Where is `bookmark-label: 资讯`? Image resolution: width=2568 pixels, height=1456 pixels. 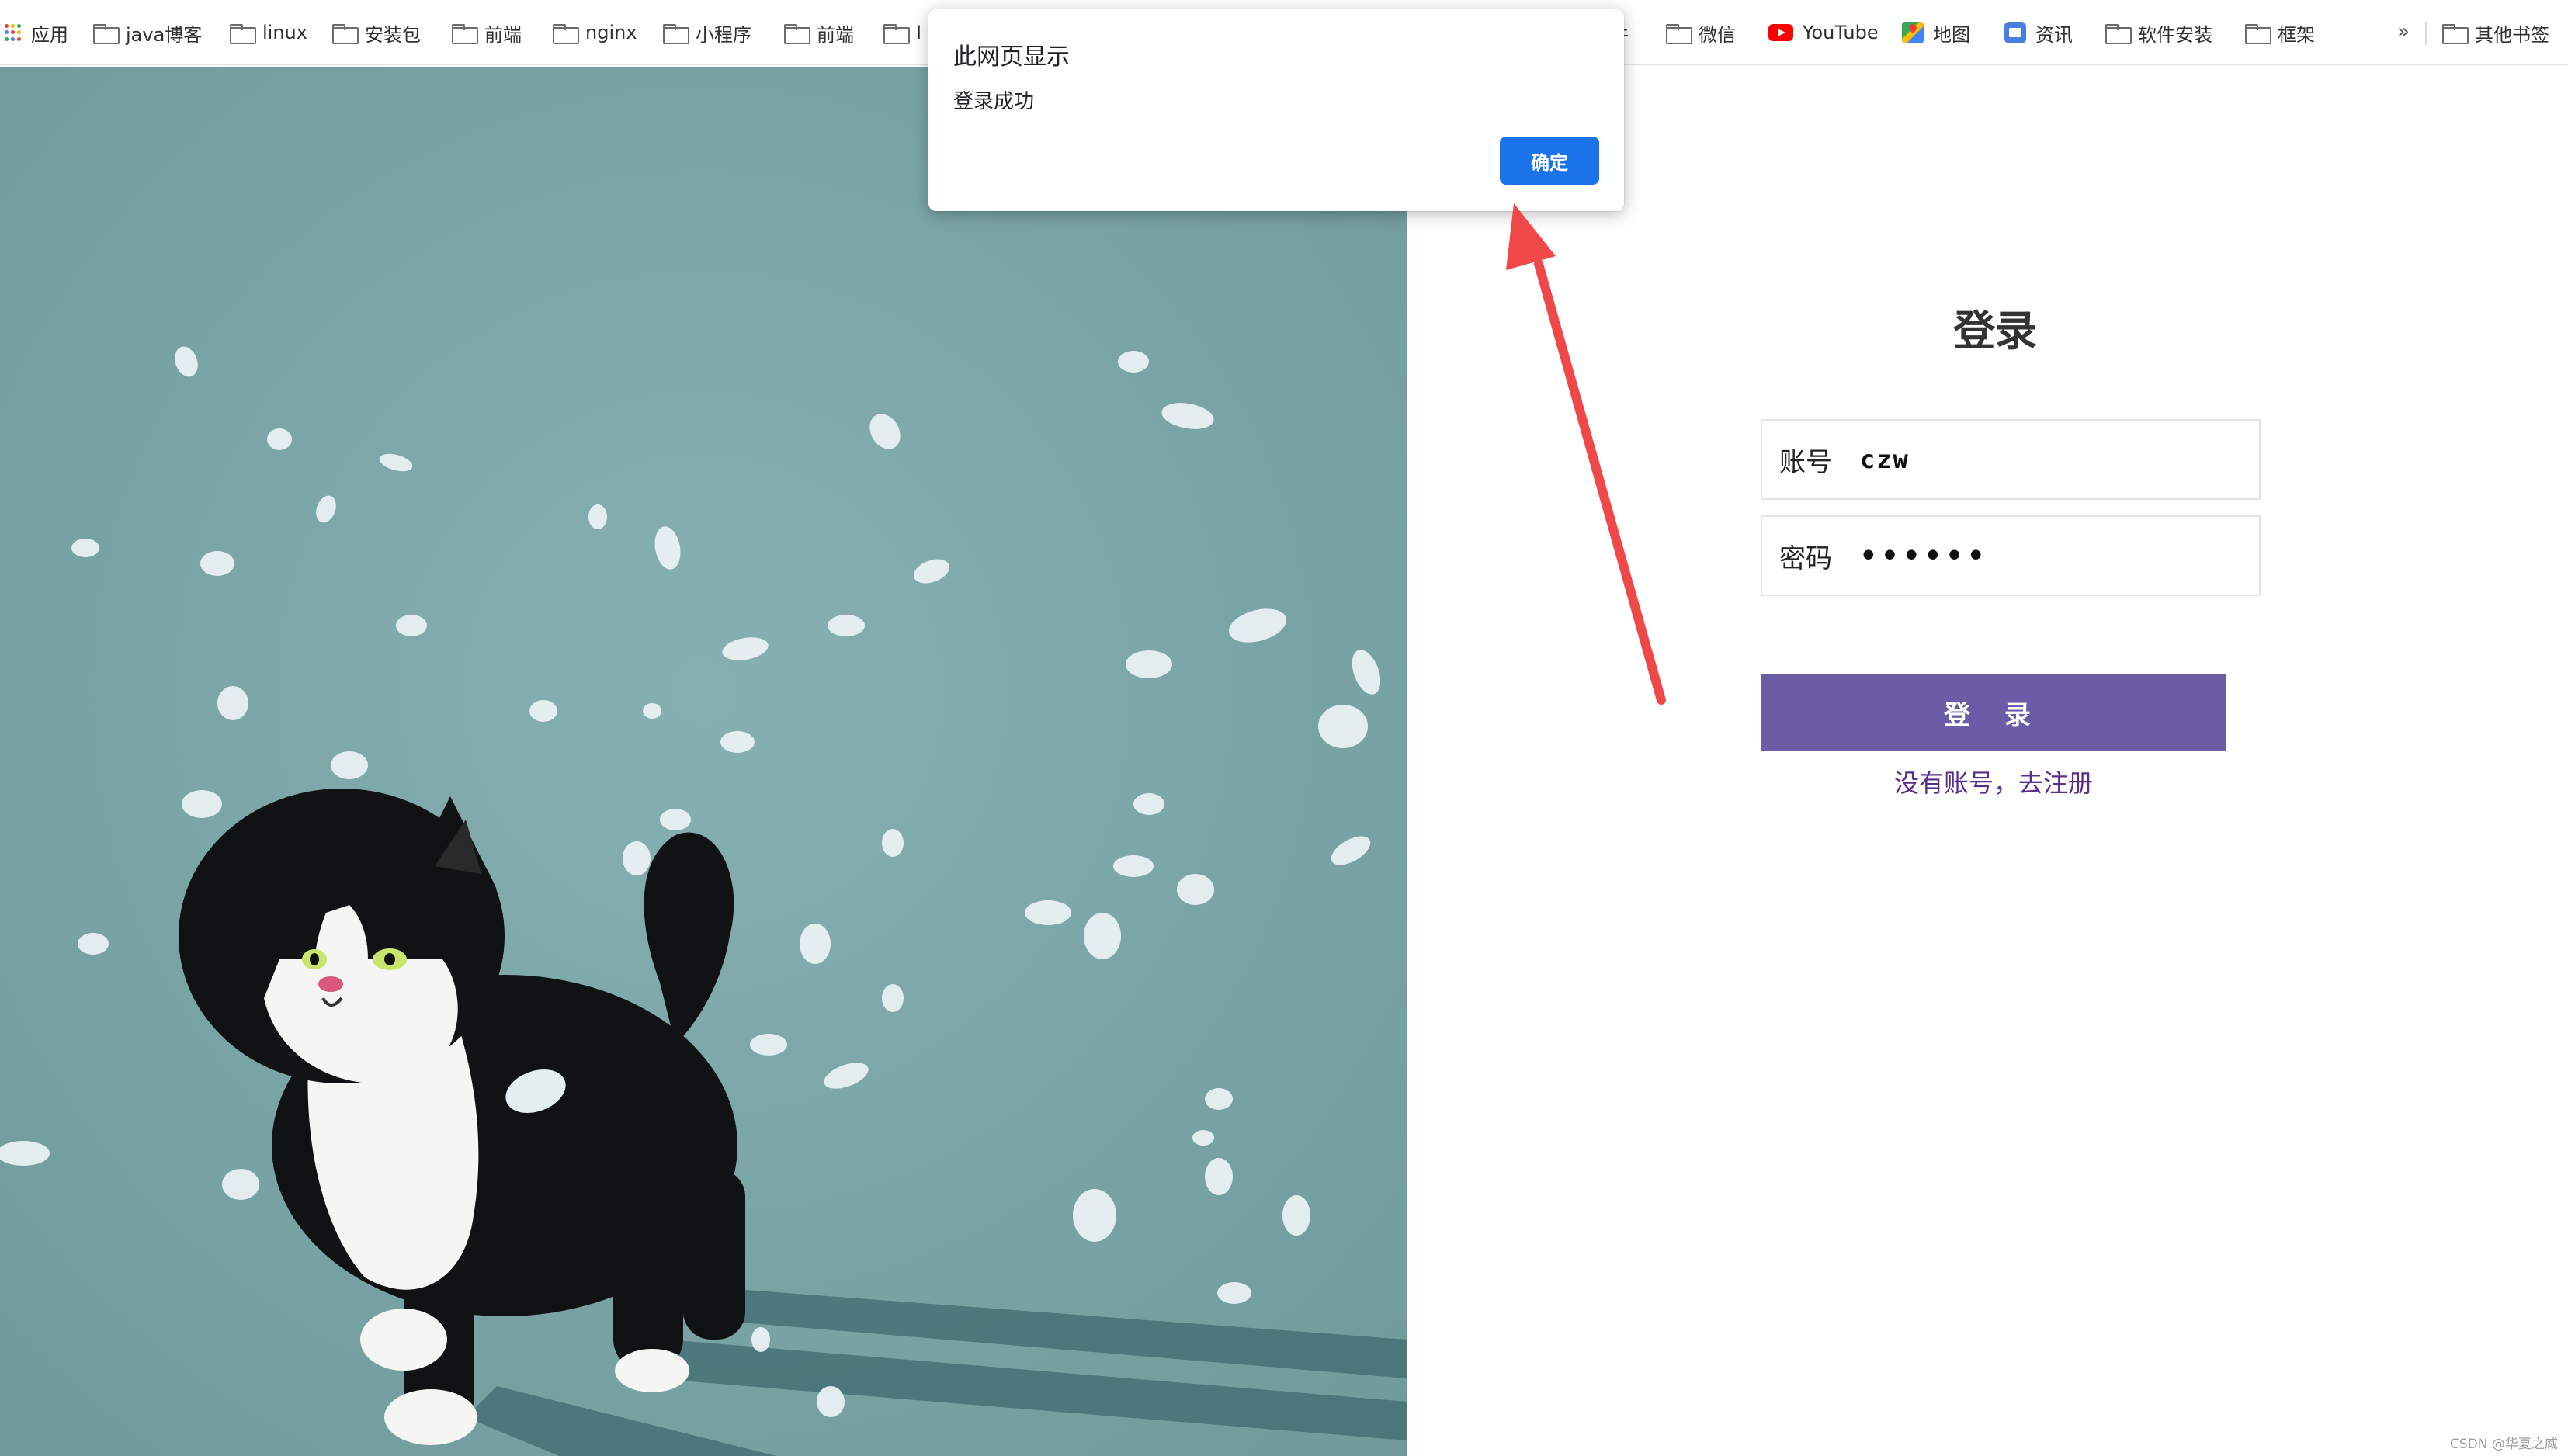 bookmark-label: 资讯 is located at coordinates (2054, 34).